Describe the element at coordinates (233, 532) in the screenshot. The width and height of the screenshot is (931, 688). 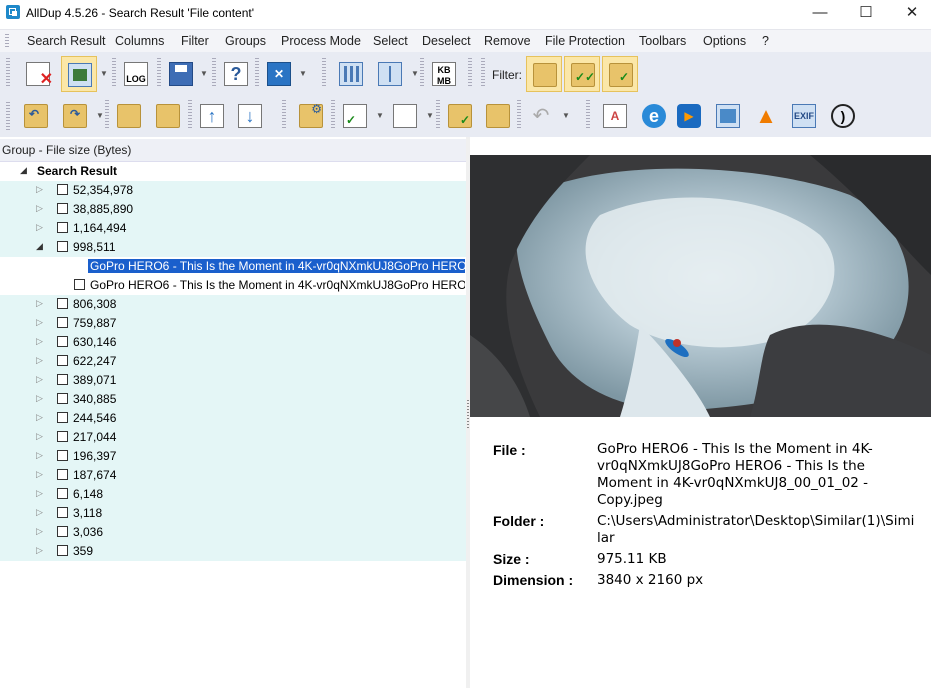
I see `group-row: ▷ 3,036` at that location.